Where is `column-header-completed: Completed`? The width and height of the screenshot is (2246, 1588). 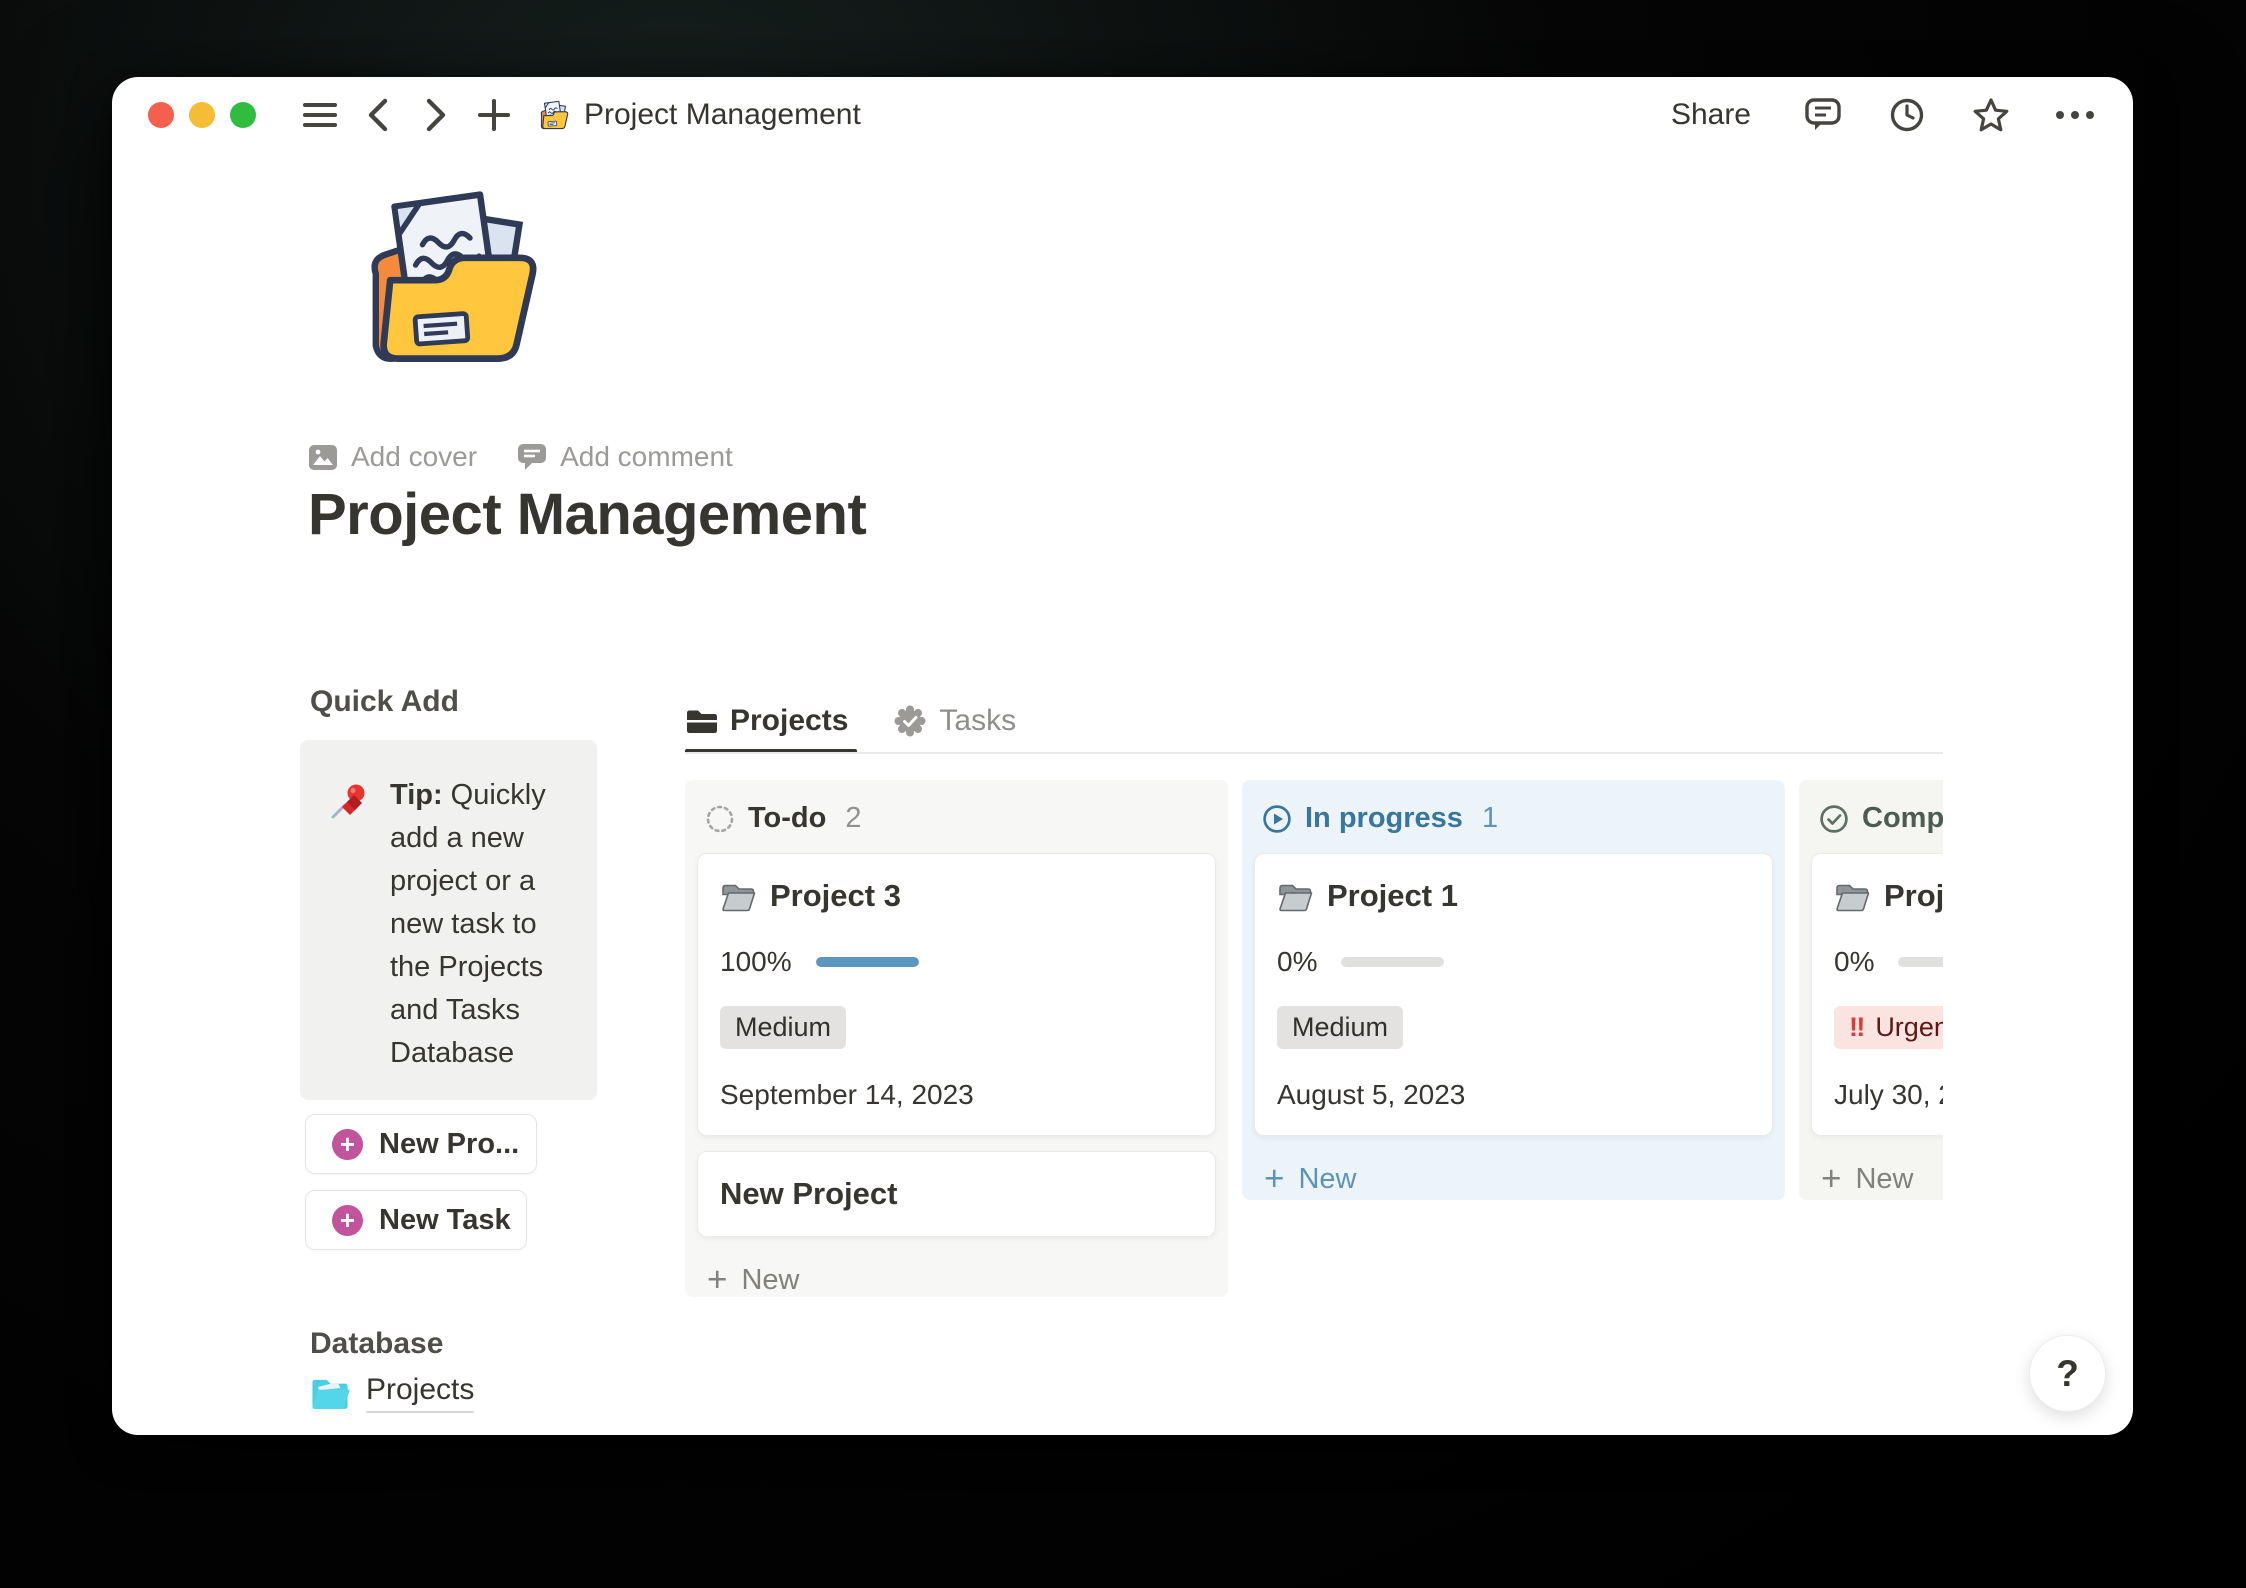
column-header-completed: Completed is located at coordinates (1877, 822).